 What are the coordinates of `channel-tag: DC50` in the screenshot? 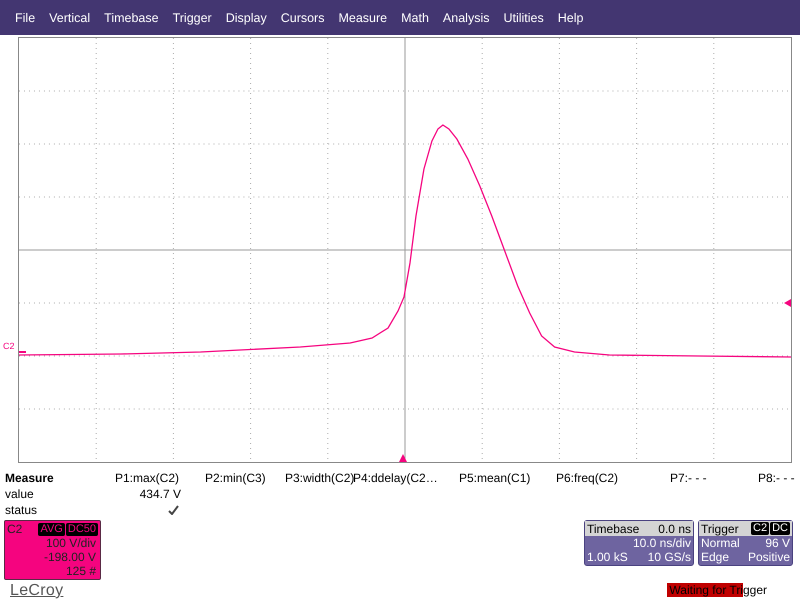 It's located at (82, 529).